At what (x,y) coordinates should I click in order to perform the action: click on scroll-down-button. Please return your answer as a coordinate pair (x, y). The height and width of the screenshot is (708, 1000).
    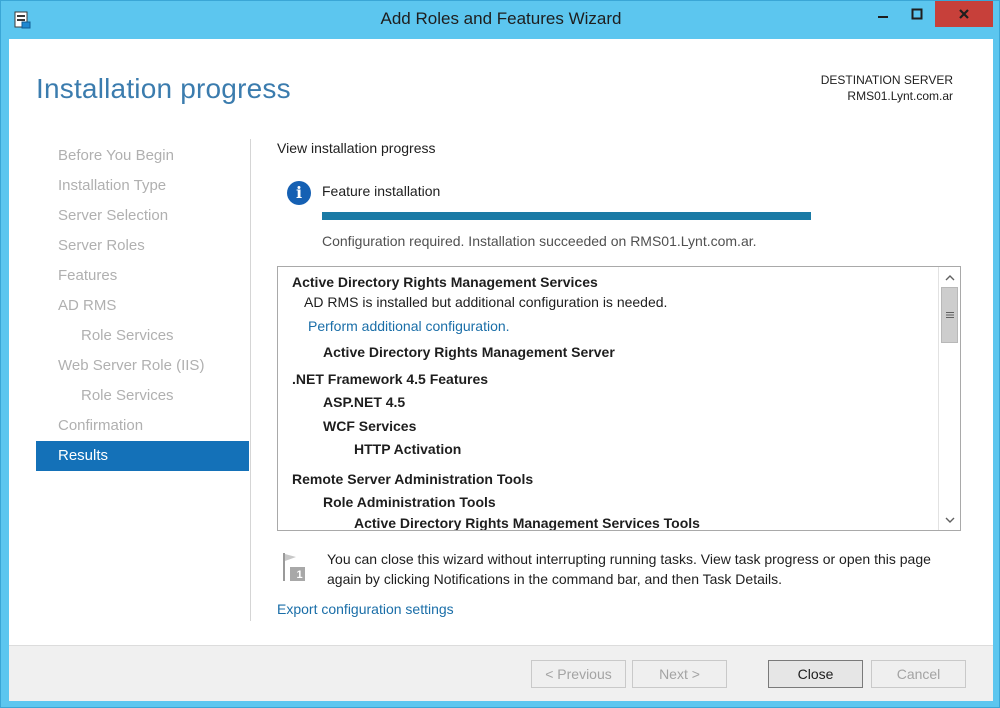
    Looking at the image, I should click on (949, 520).